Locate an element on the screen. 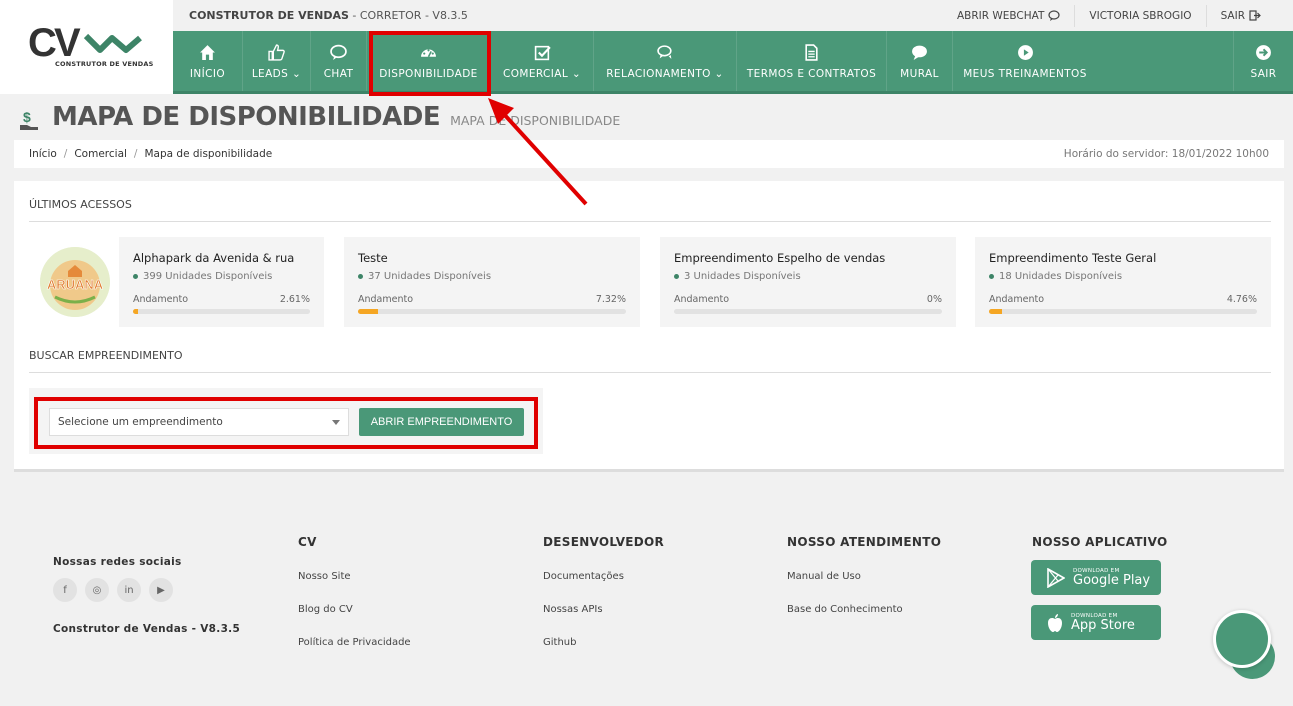 This screenshot has width=1293, height=706. play-circle-icon is located at coordinates (1025, 52).